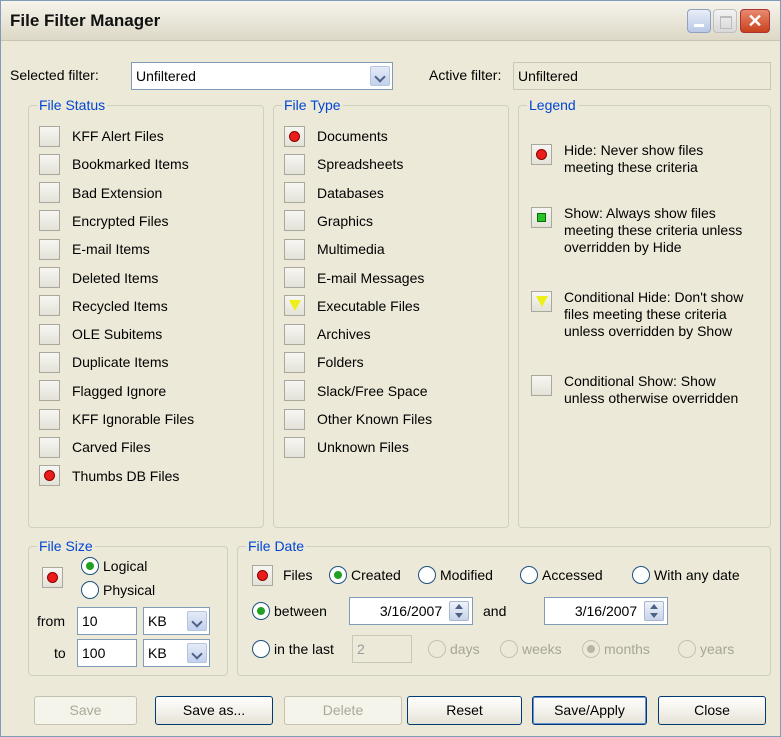 The image size is (781, 737). I want to click on file-date-toggle, so click(262, 575).